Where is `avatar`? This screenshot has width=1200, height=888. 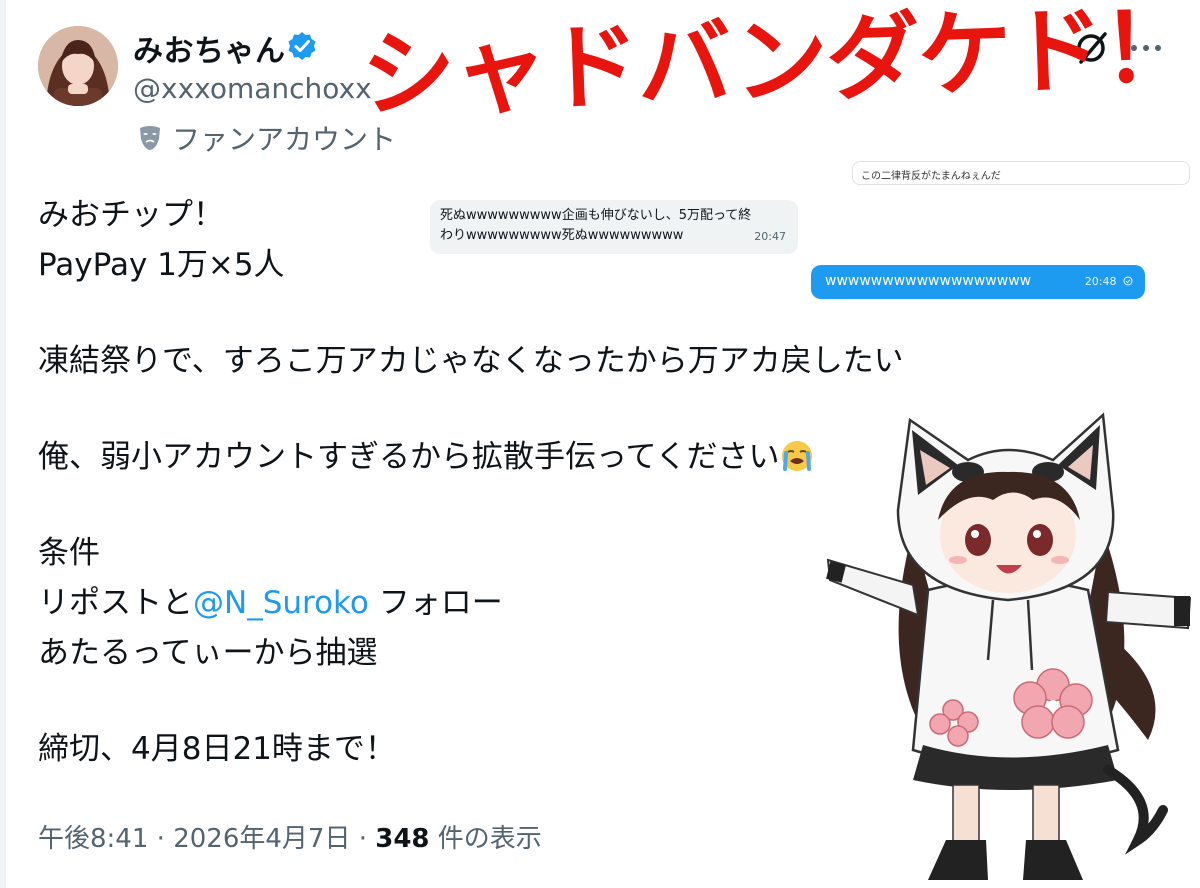
avatar is located at coordinates (78, 66).